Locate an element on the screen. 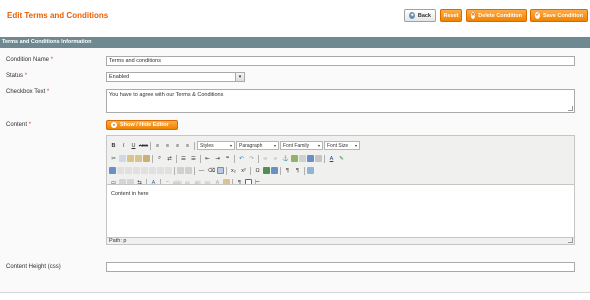  redo-icon: ↷ is located at coordinates (251, 158).